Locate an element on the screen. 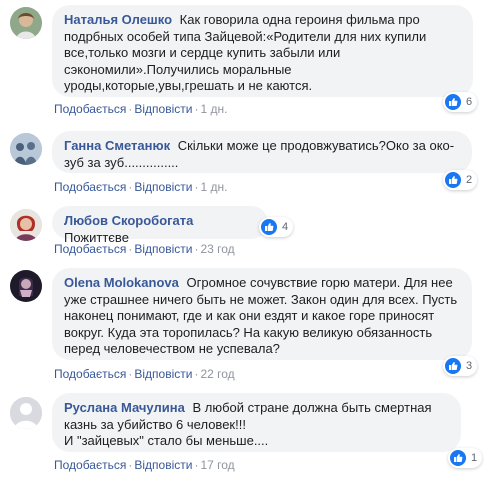  reaction-count: 6 is located at coordinates (460, 102).